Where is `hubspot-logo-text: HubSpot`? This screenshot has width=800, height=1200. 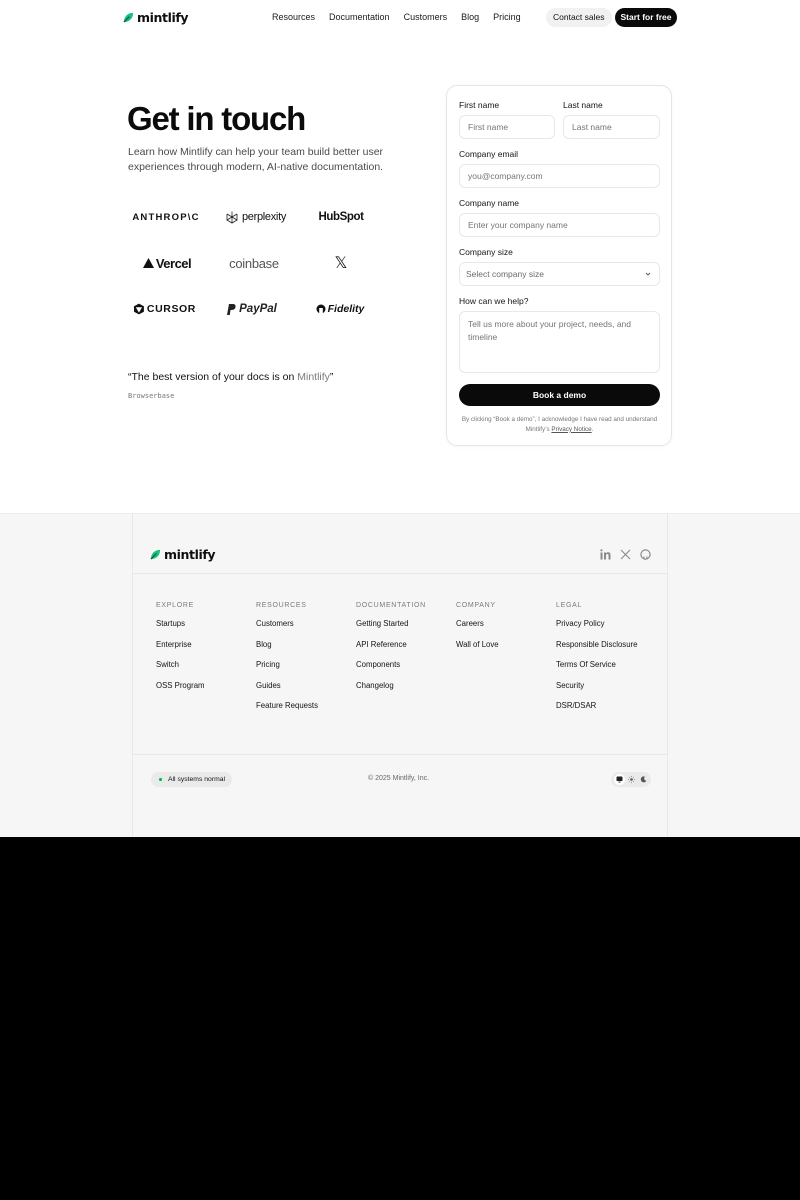 hubspot-logo-text: HubSpot is located at coordinates (341, 217).